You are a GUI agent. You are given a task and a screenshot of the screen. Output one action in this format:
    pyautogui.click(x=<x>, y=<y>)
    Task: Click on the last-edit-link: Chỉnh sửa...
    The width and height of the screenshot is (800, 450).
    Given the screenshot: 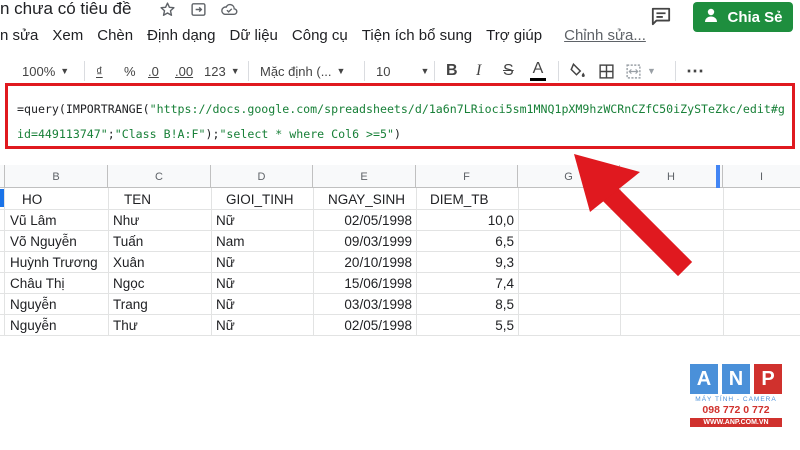 What is the action you would take?
    pyautogui.click(x=605, y=35)
    